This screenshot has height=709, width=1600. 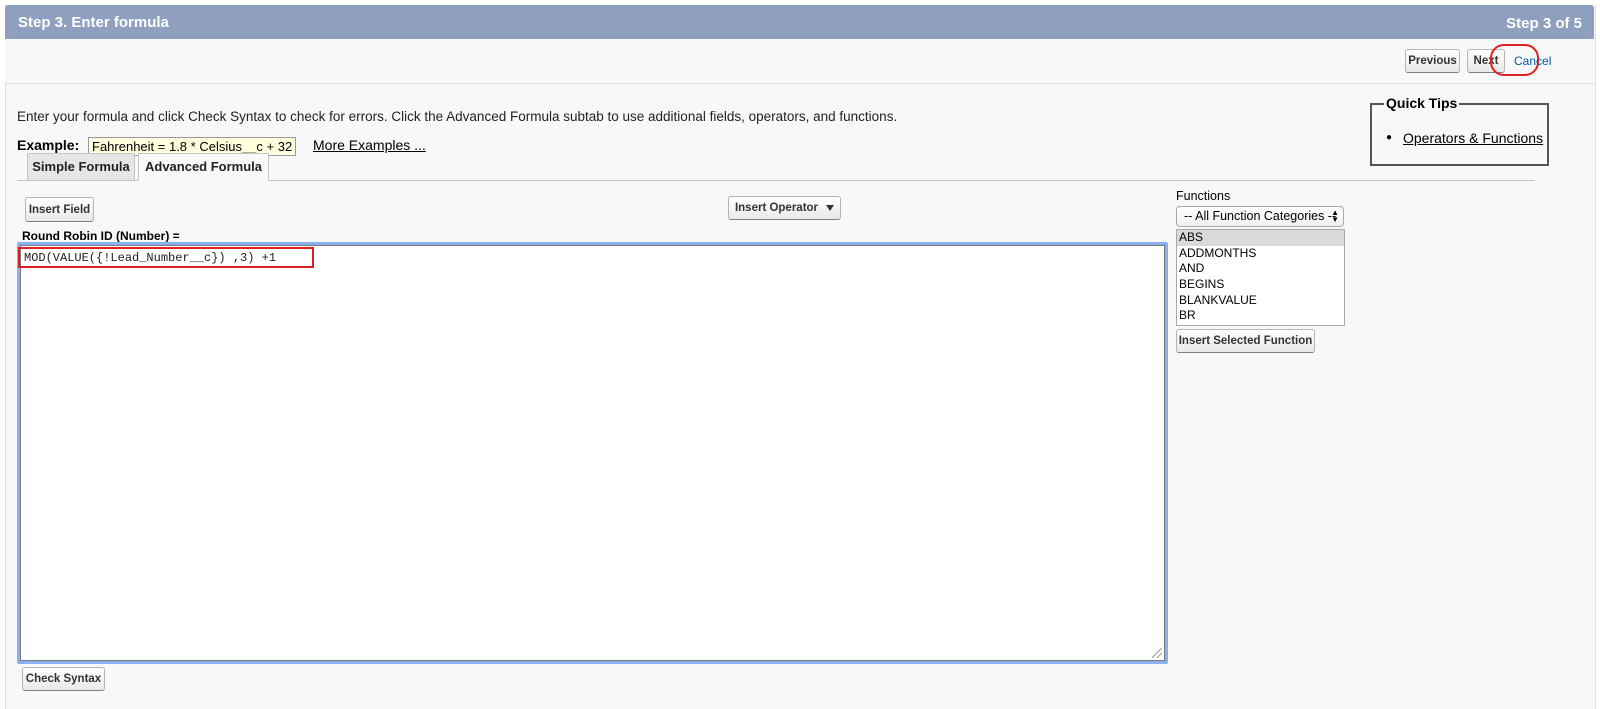 I want to click on insert-operator-button: Insert Operator, so click(x=784, y=208).